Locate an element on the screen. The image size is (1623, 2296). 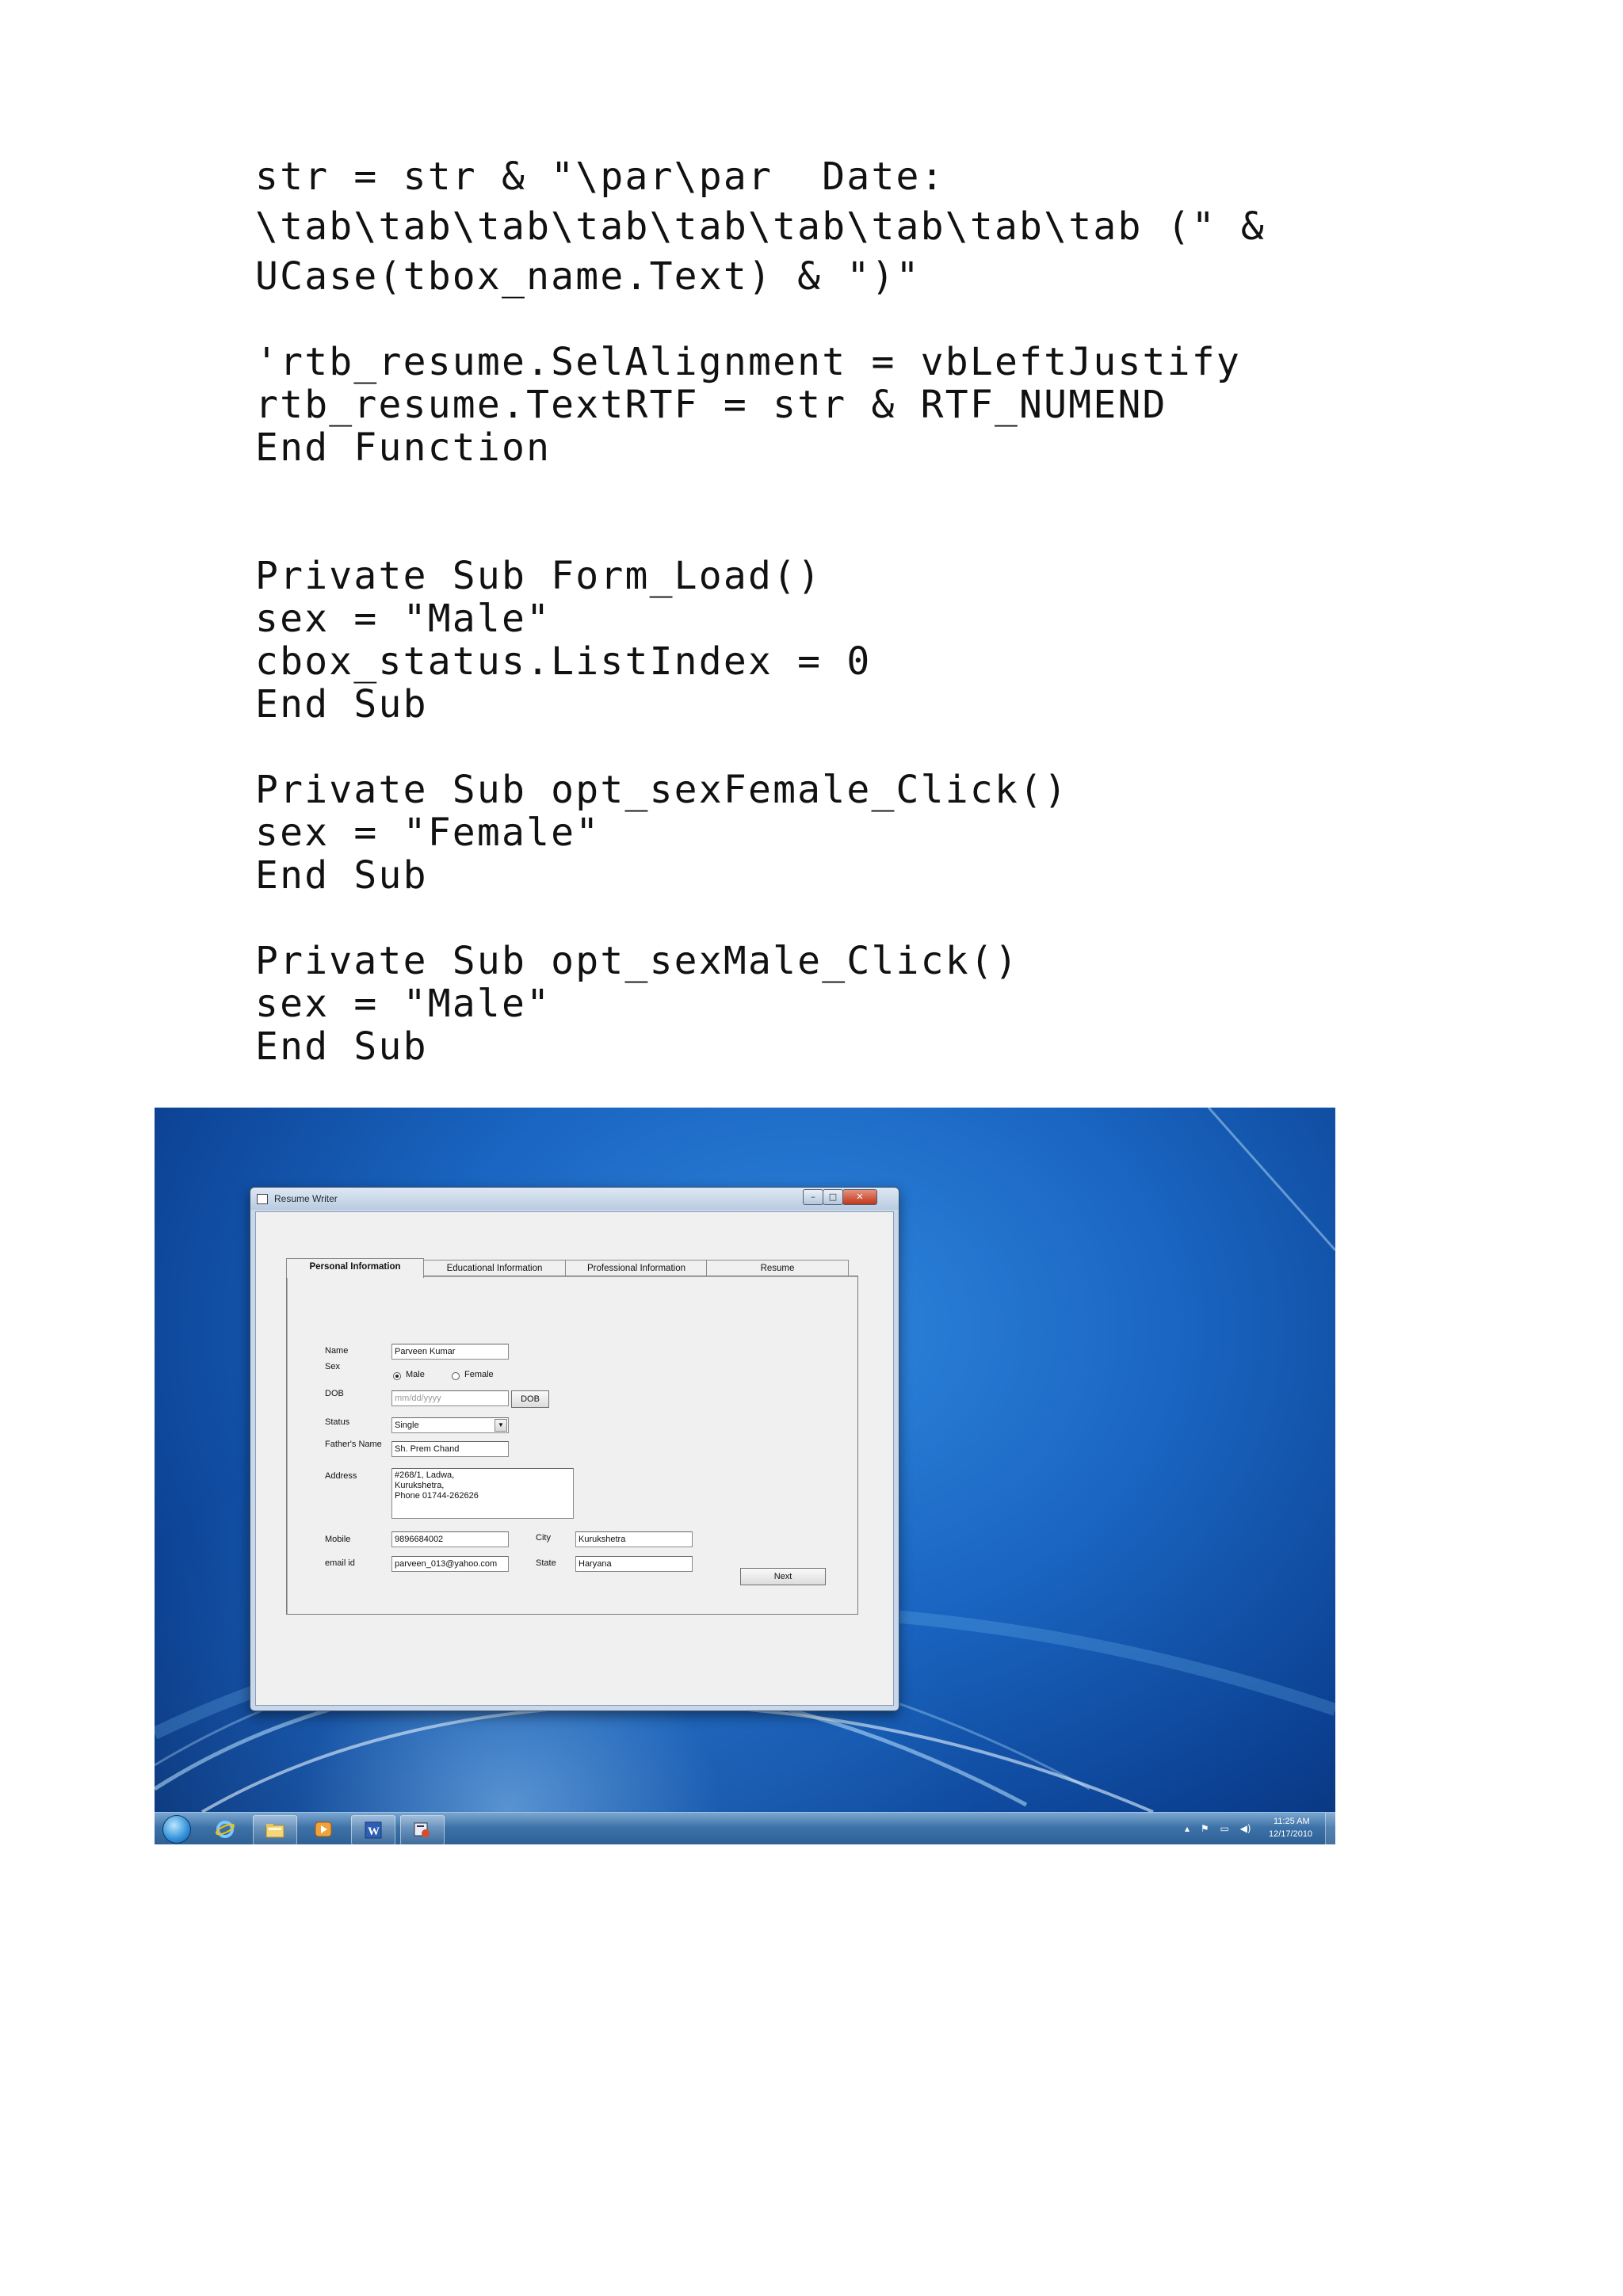
close-button: ✕ is located at coordinates (860, 1197).